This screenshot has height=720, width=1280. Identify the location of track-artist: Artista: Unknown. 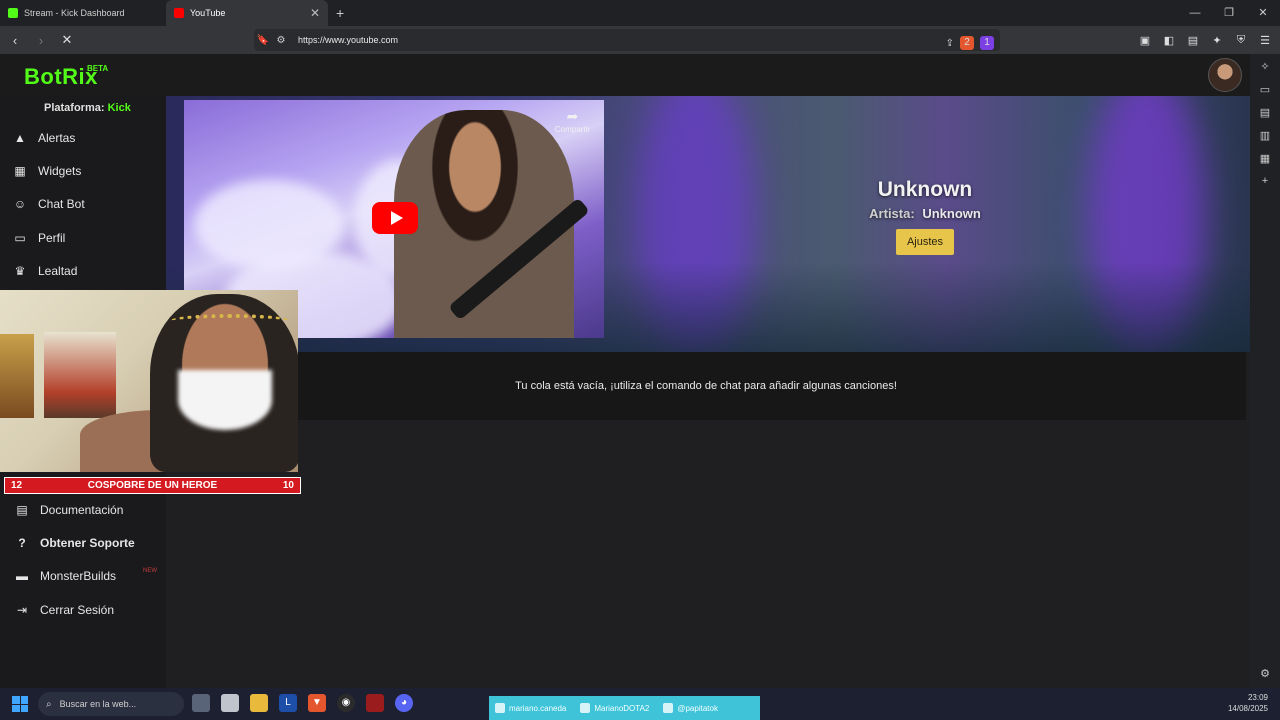
(925, 213).